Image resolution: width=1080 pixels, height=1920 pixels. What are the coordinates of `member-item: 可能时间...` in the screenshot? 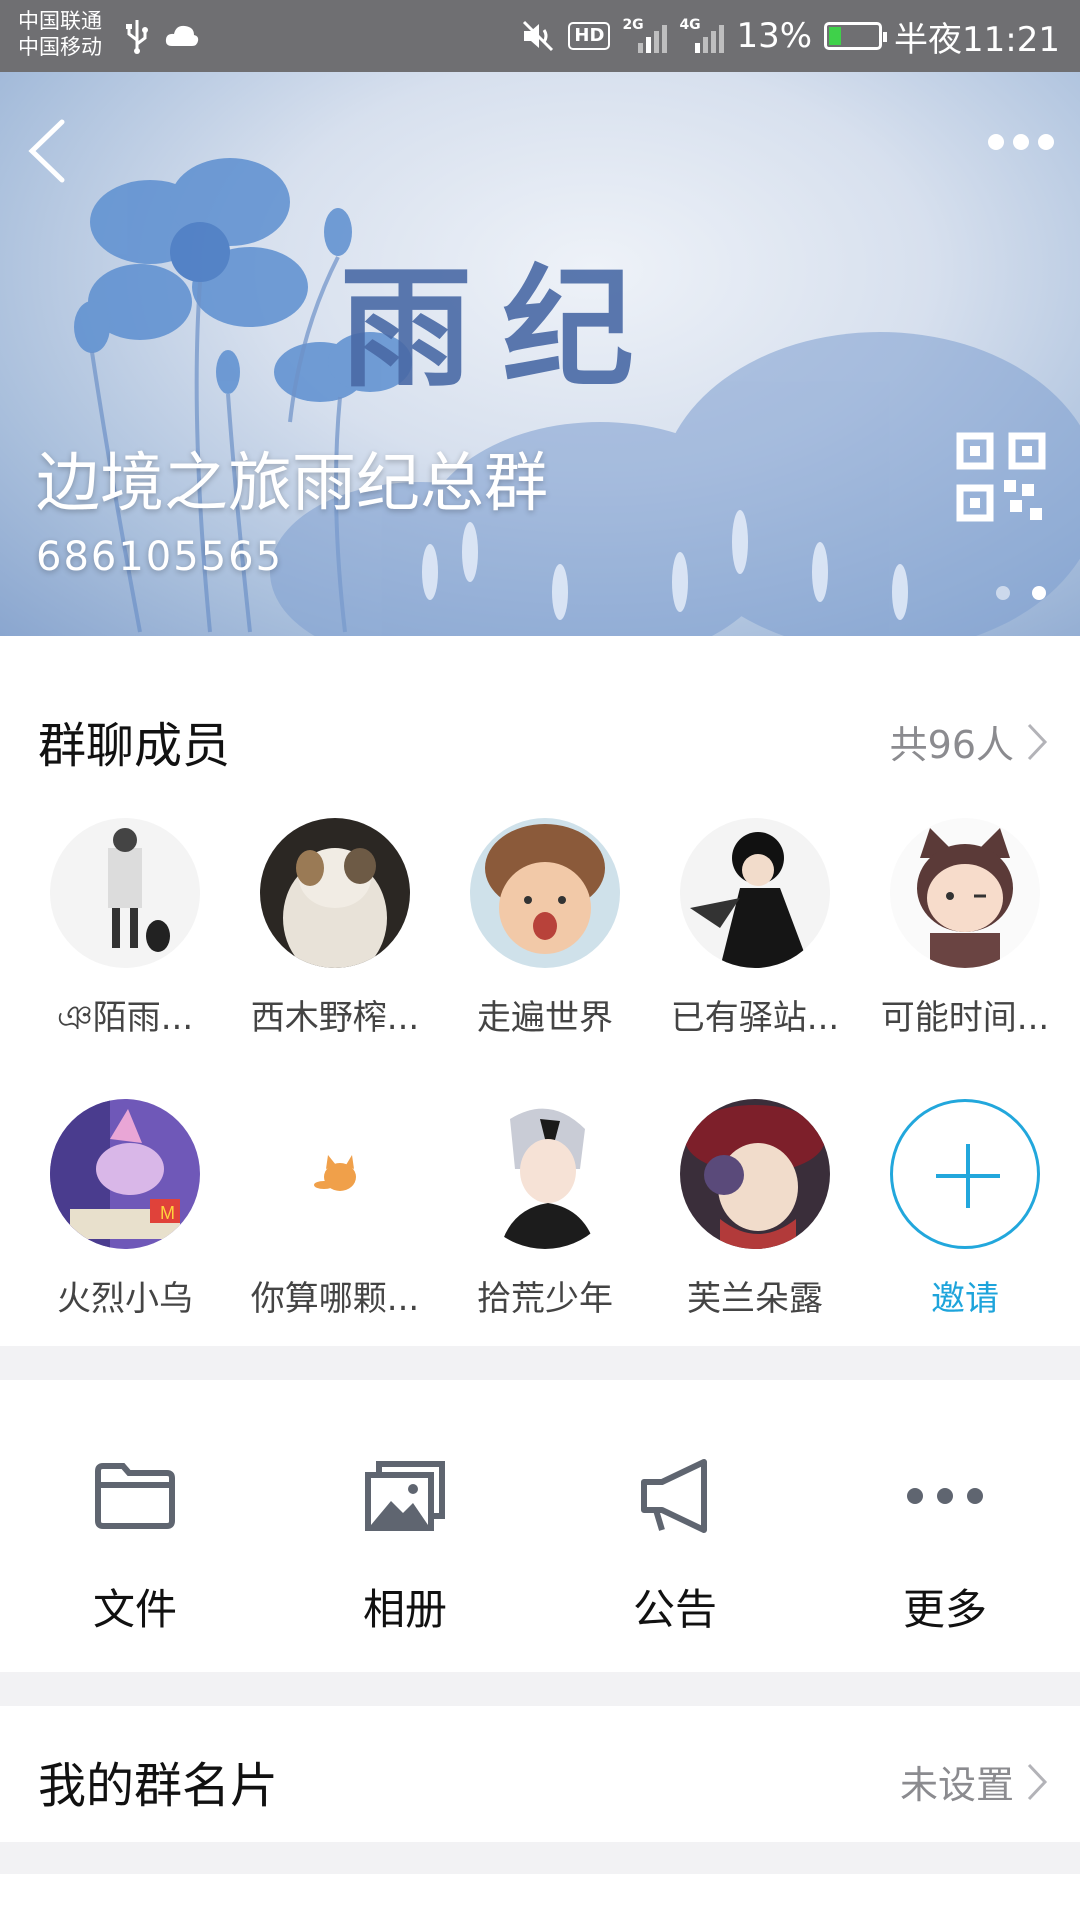 It's located at (965, 933).